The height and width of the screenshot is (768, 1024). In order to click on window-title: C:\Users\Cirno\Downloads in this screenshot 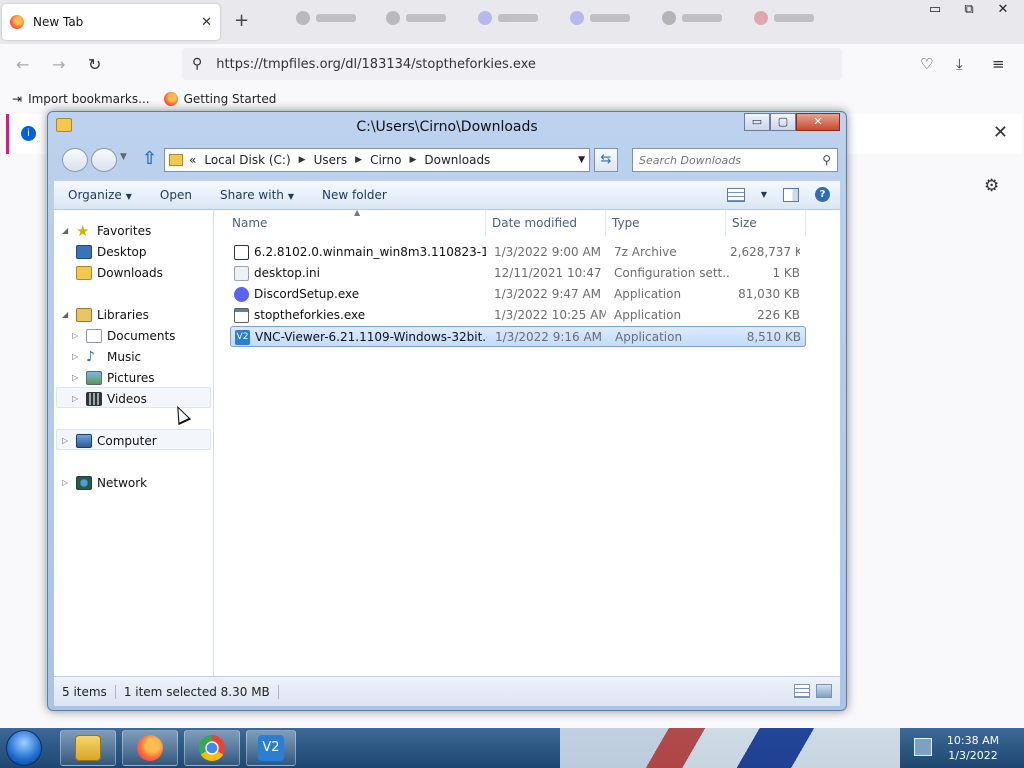, I will do `click(447, 127)`.